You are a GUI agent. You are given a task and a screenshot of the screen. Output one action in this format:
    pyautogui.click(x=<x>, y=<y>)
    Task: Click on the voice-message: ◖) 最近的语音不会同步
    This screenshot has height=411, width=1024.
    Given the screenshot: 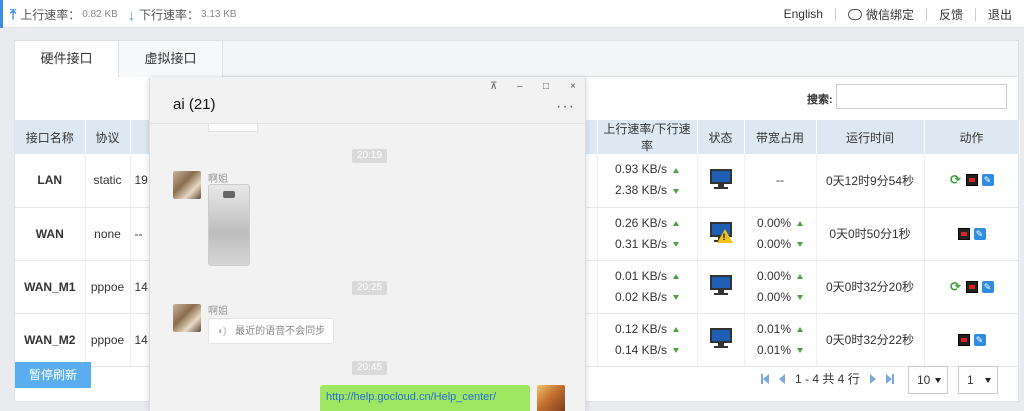 What is the action you would take?
    pyautogui.click(x=271, y=331)
    